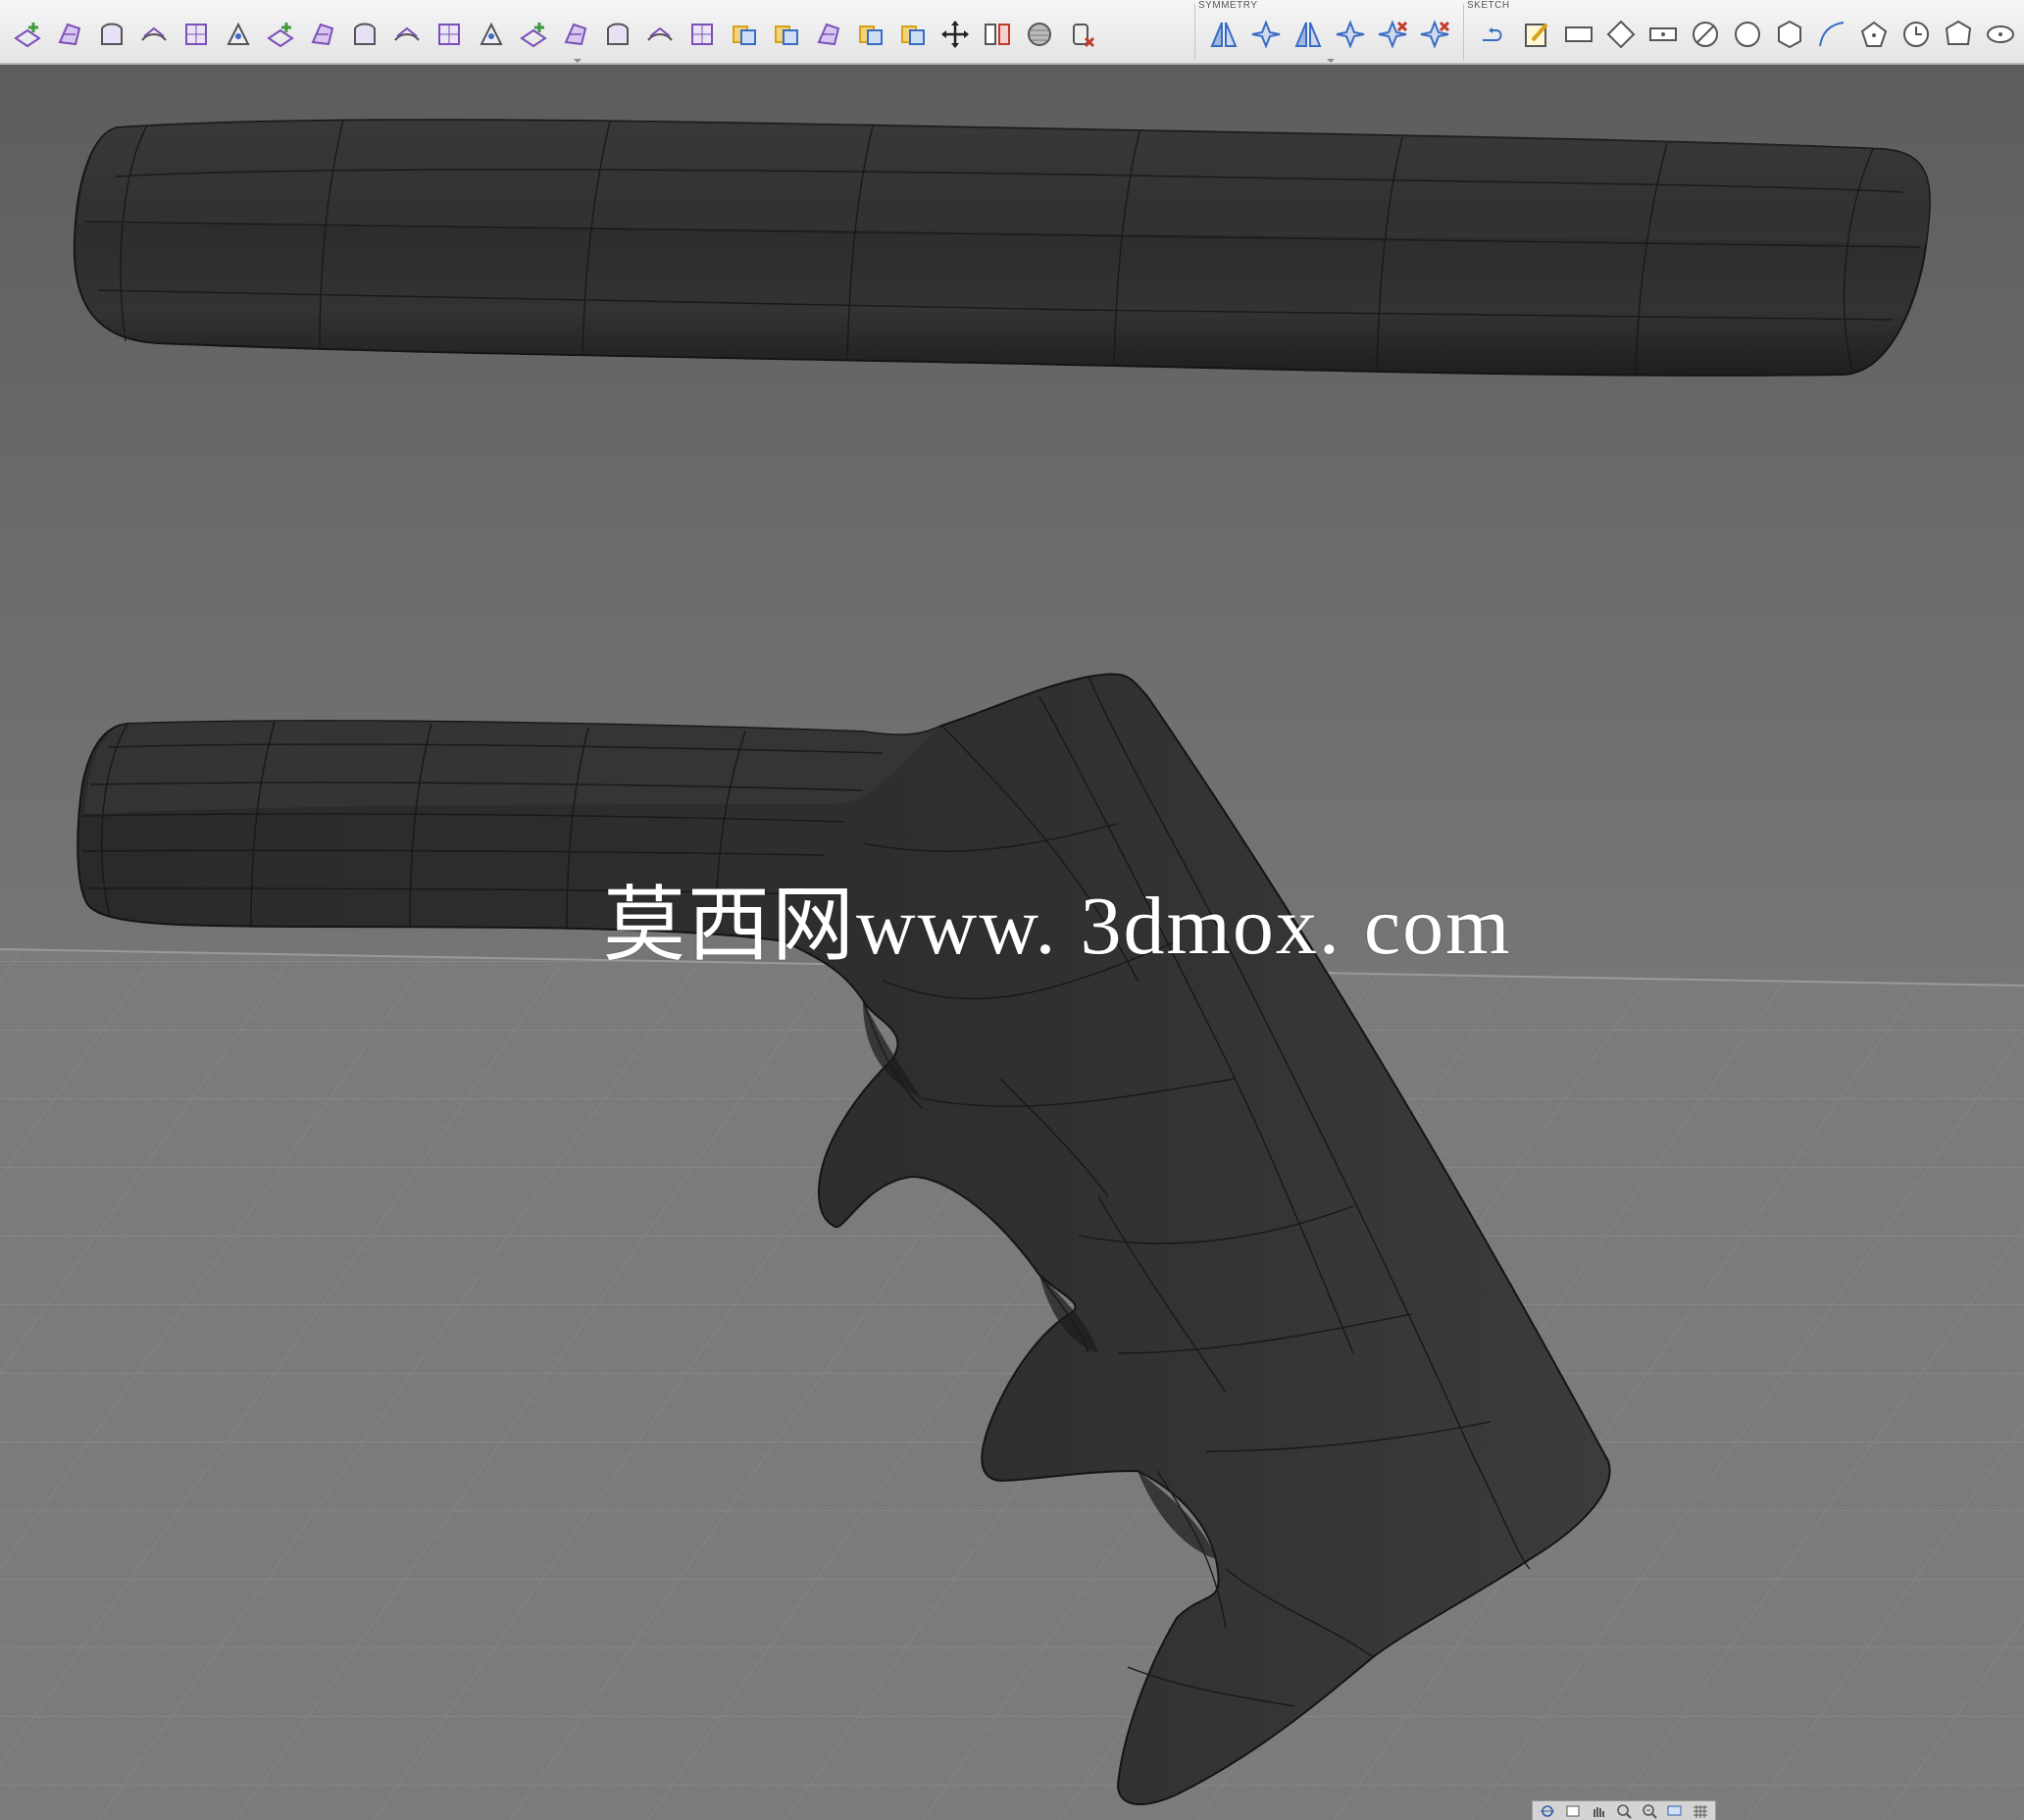 This screenshot has width=2024, height=1820. I want to click on circle-icon, so click(1747, 34).